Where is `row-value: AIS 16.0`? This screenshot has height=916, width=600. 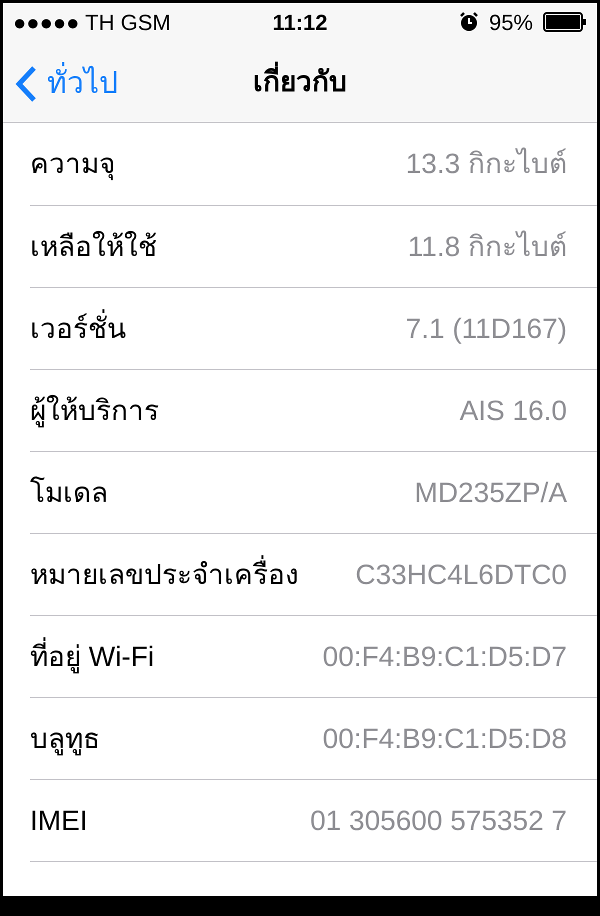 row-value: AIS 16.0 is located at coordinates (513, 411).